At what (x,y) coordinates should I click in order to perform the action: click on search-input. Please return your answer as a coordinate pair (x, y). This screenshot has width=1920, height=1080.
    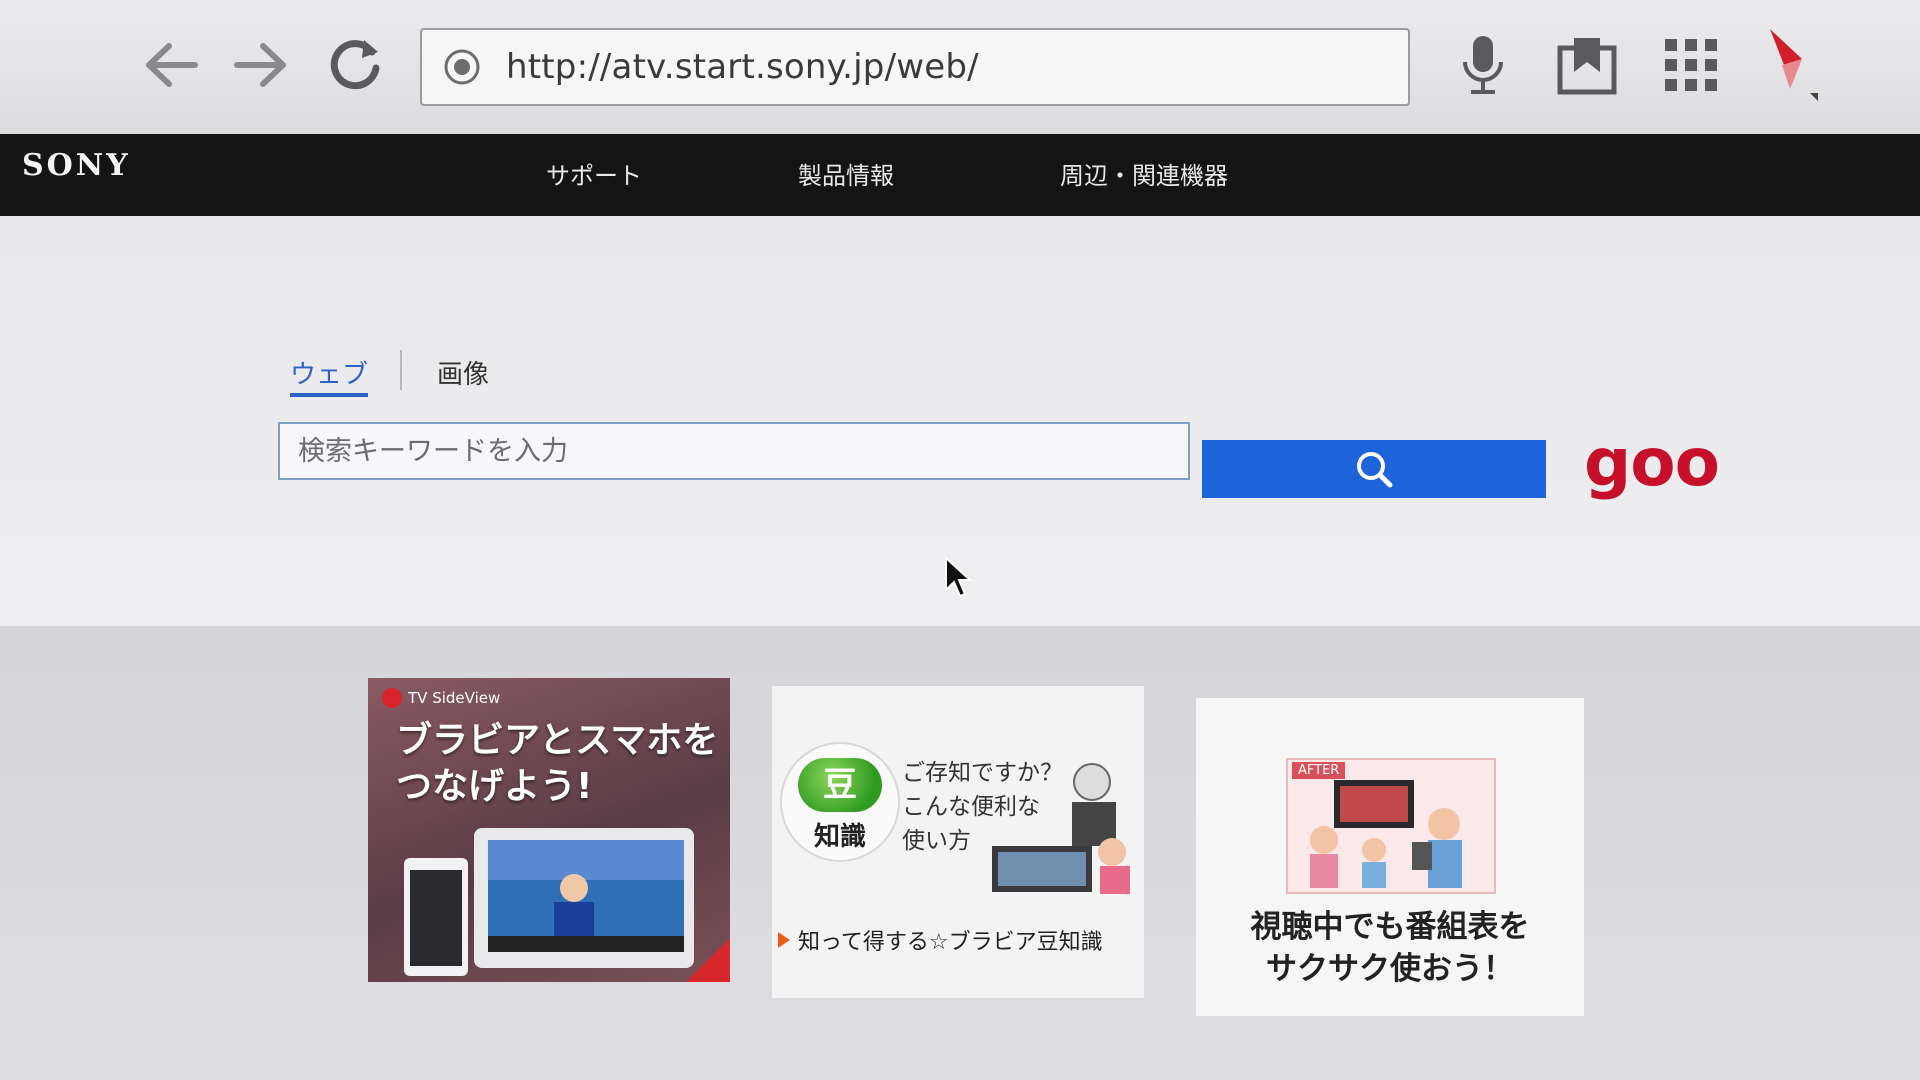
    Looking at the image, I should click on (734, 451).